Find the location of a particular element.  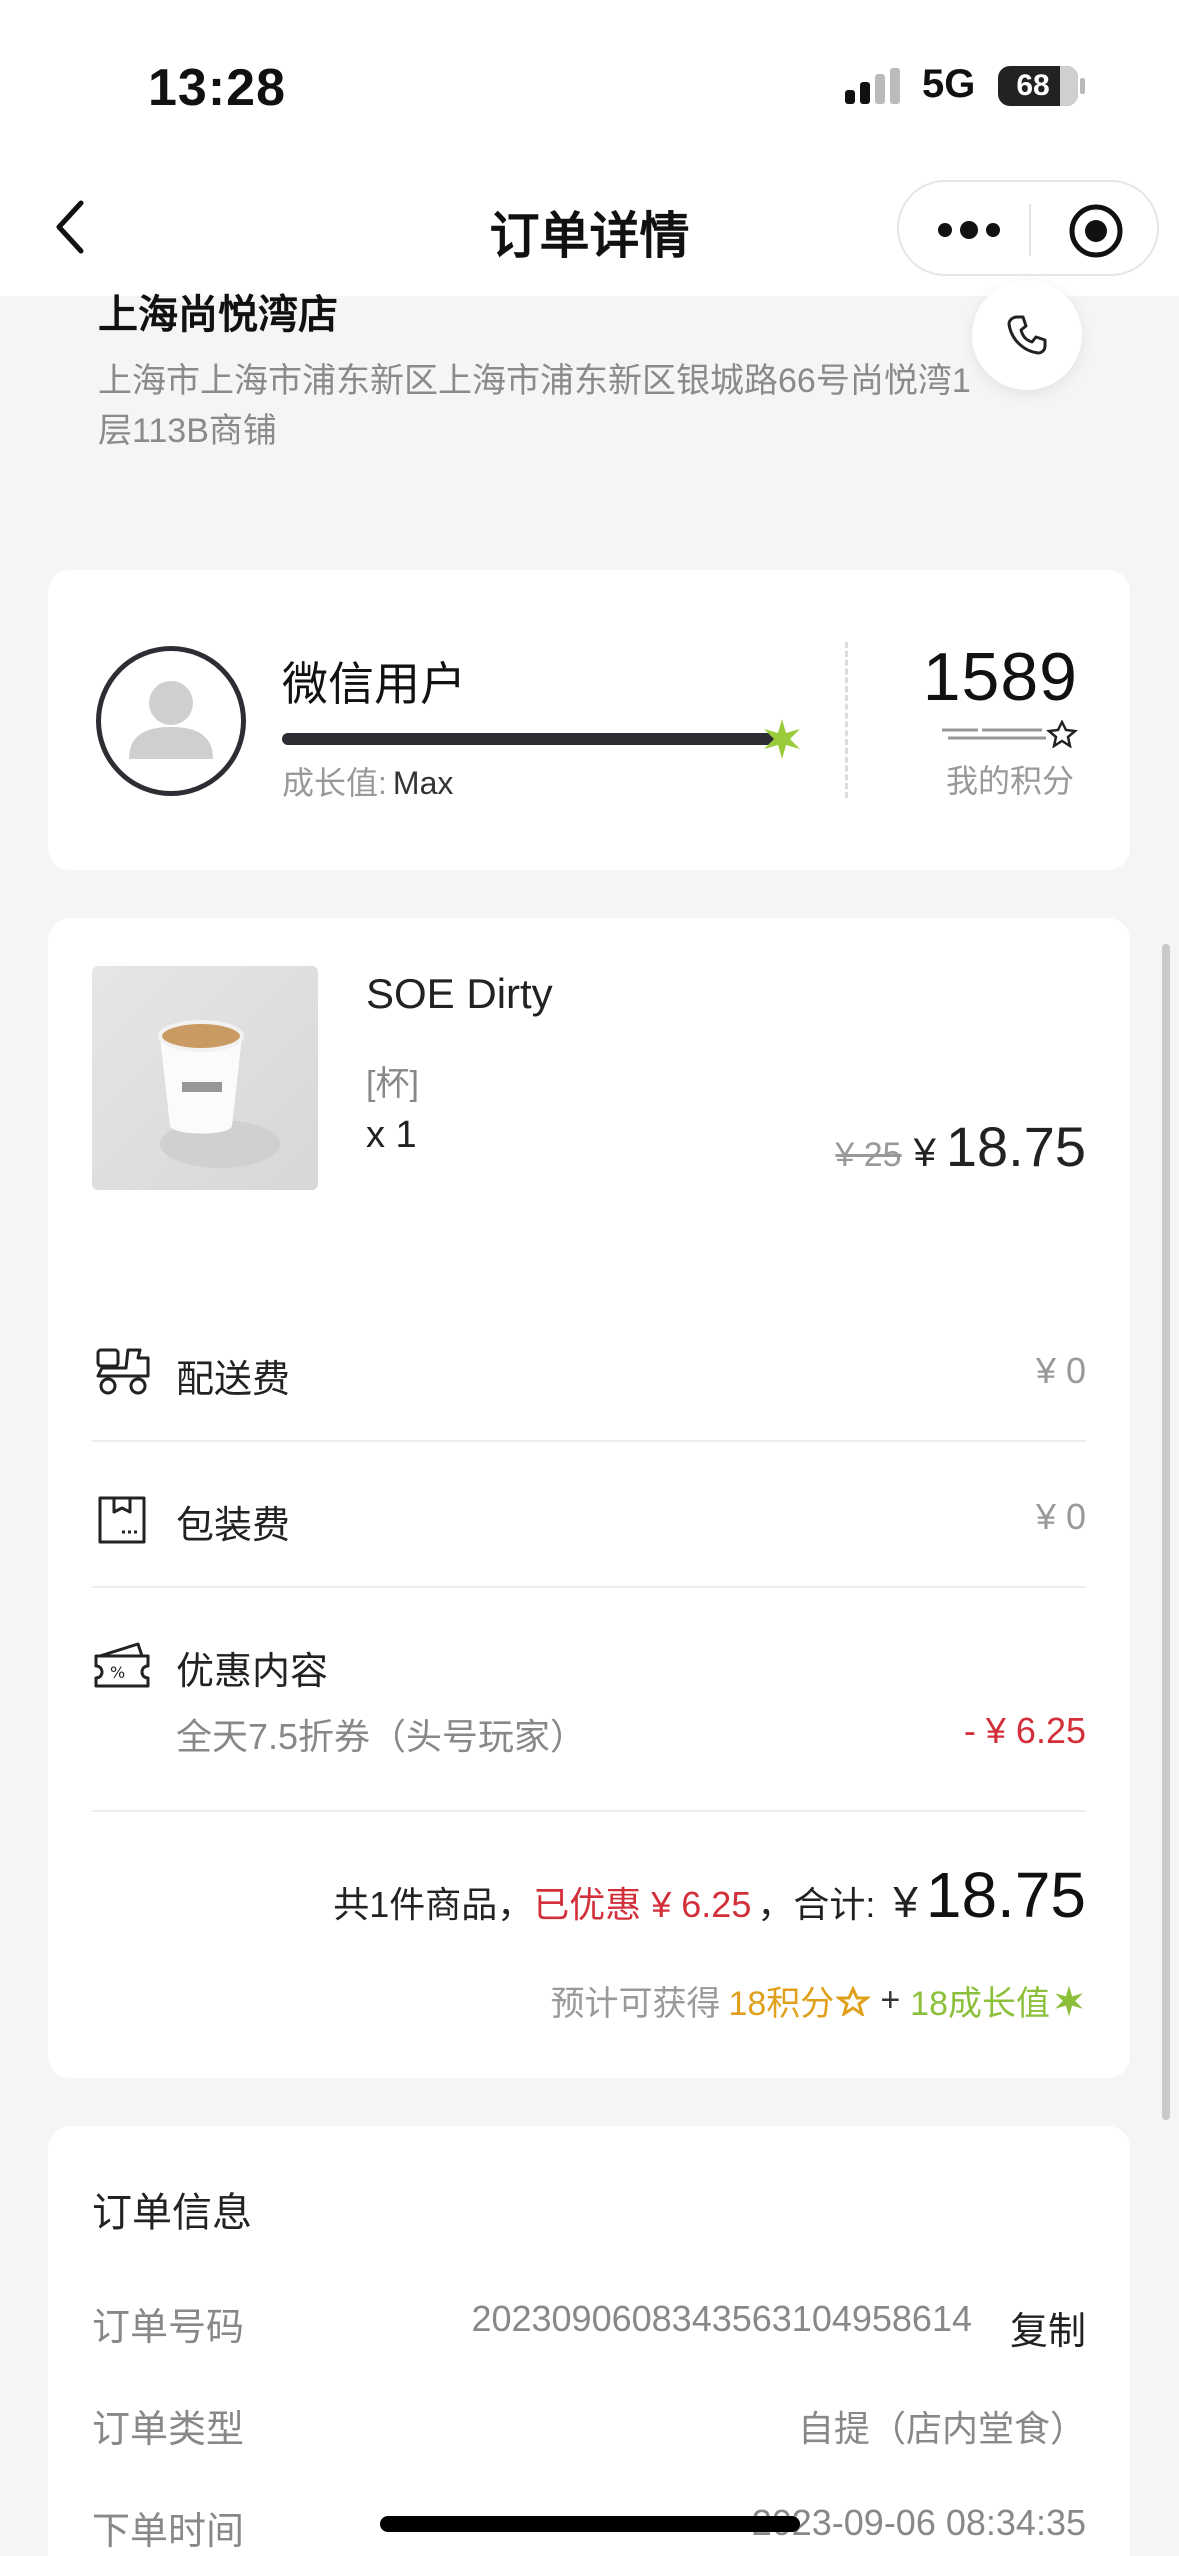

copy-button: 复制 is located at coordinates (1048, 2327).